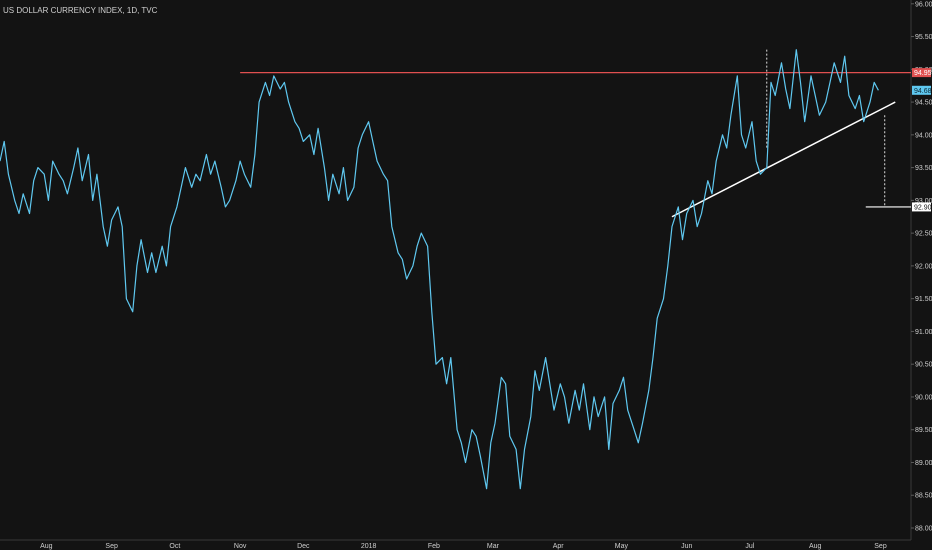  I want to click on x-tick-label: Jun, so click(686, 546).